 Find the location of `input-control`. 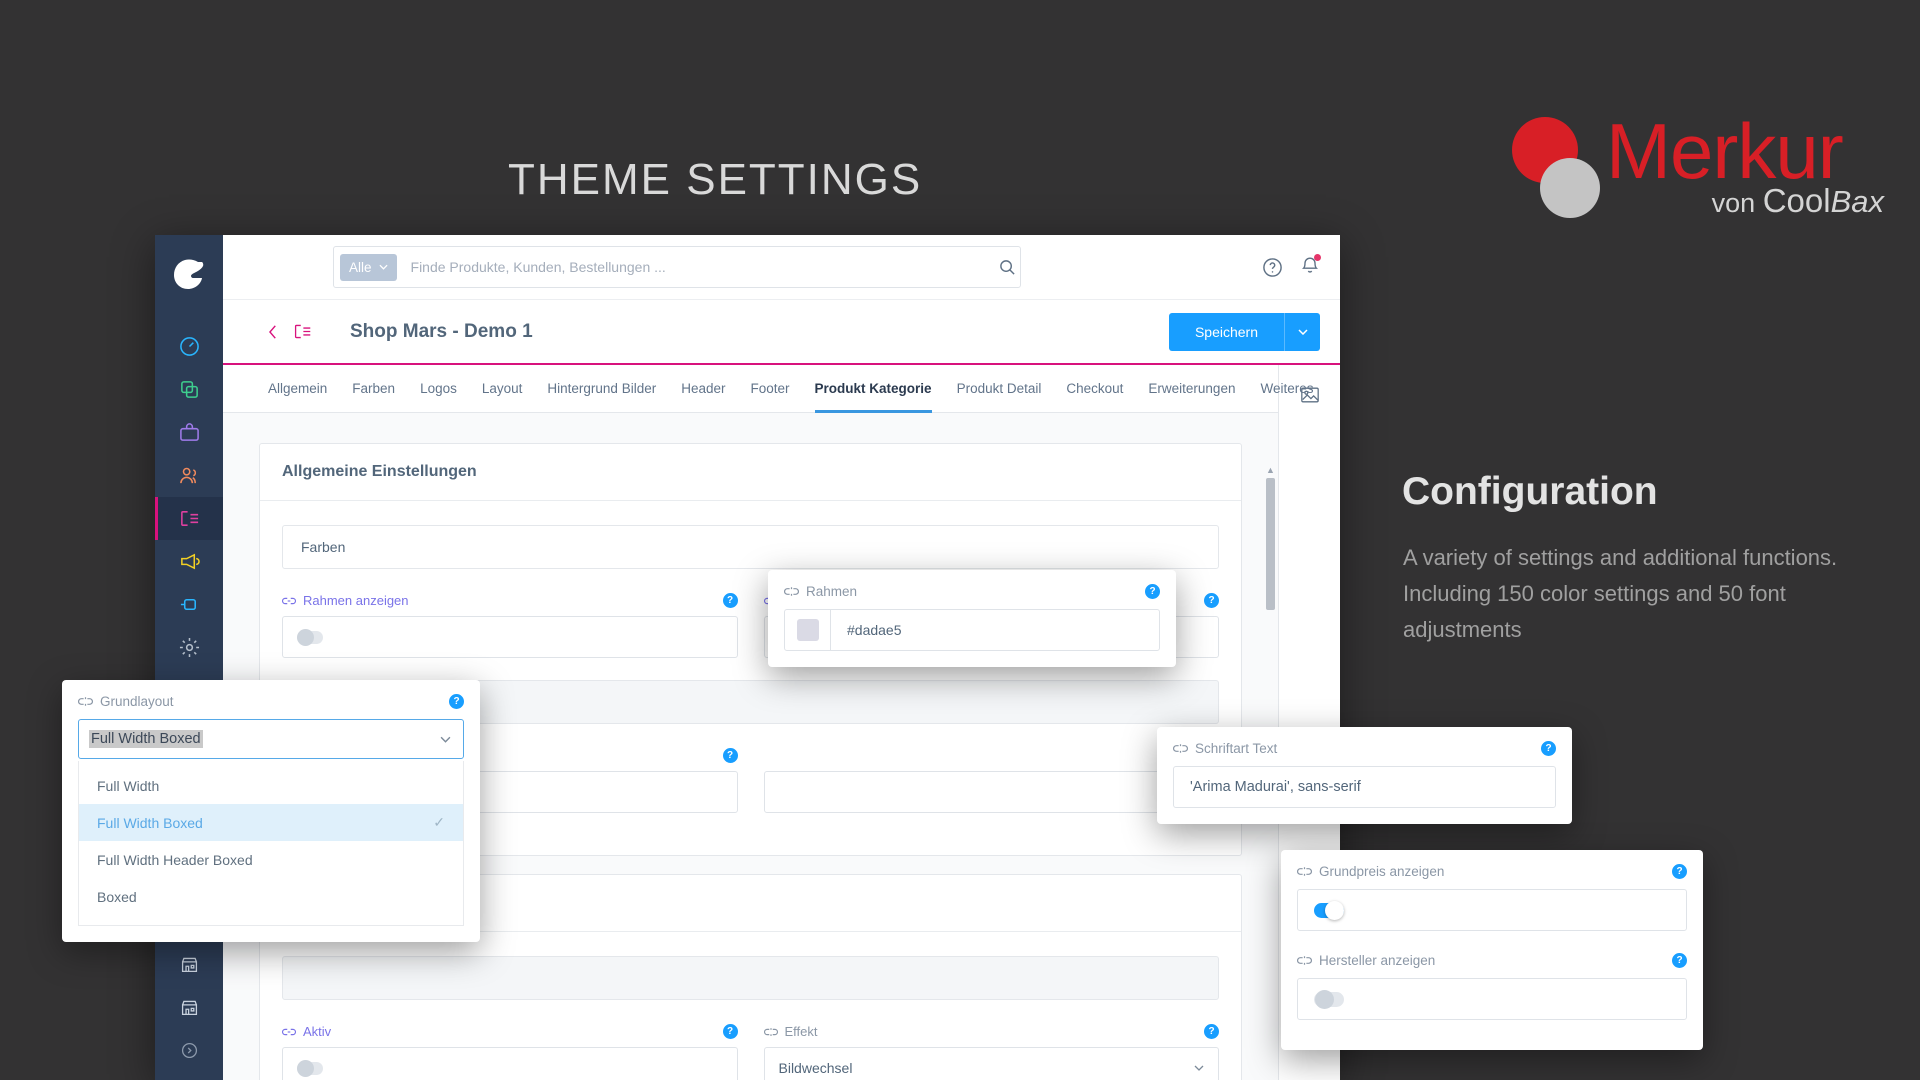

input-control is located at coordinates (991, 792).